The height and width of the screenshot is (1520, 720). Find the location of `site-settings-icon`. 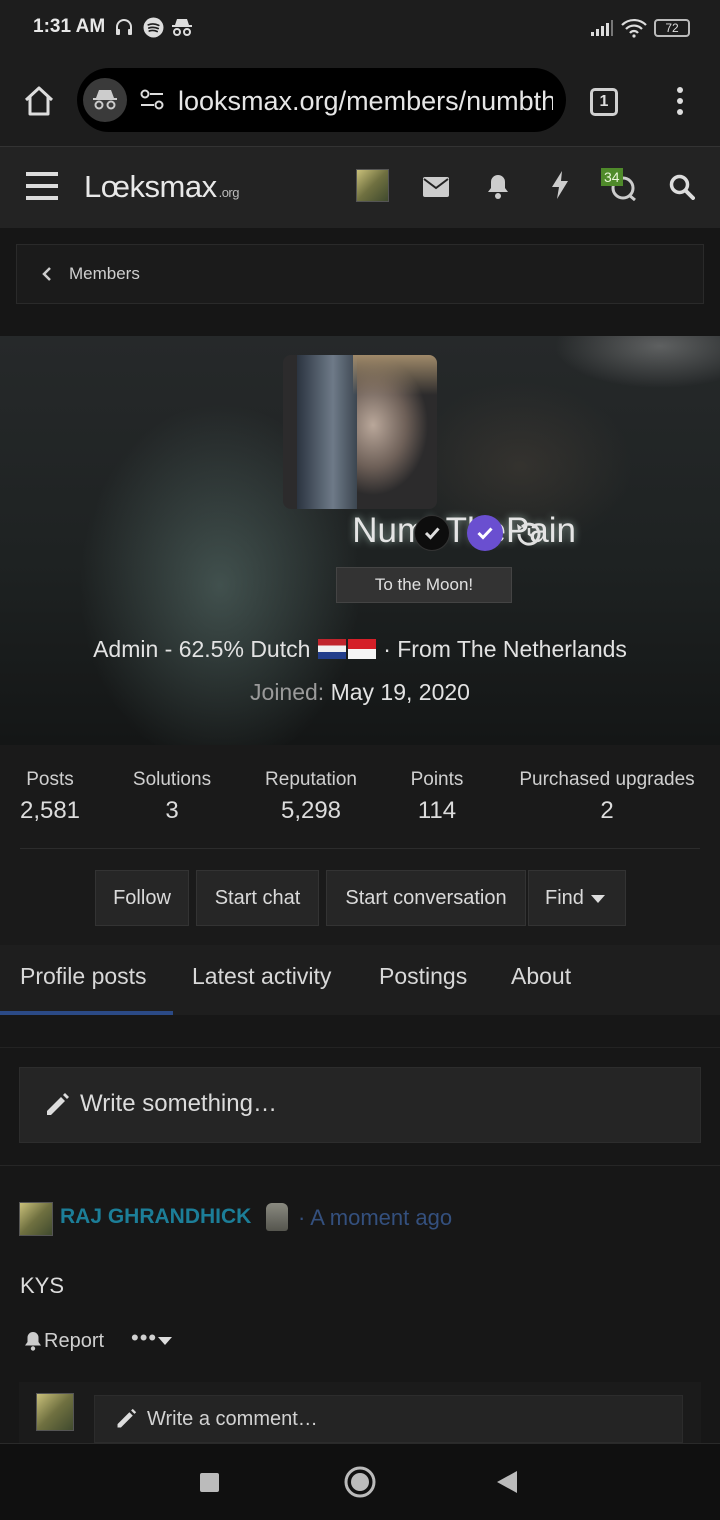

site-settings-icon is located at coordinates (152, 100).